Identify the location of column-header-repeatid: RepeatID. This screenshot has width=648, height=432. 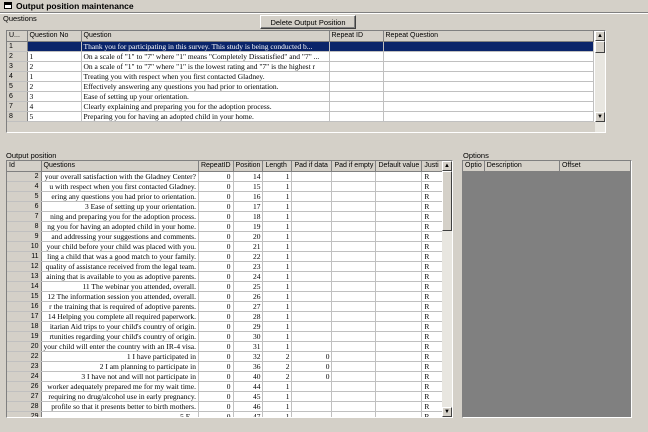
(216, 166).